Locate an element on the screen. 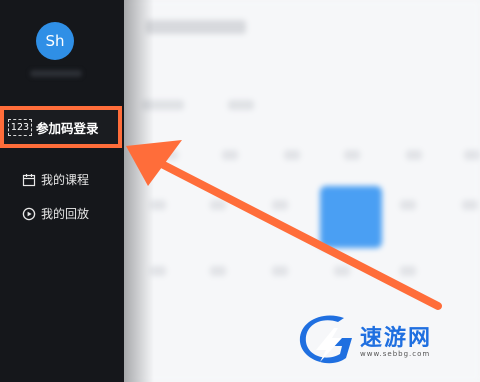  calendar-icon is located at coordinates (29, 180).